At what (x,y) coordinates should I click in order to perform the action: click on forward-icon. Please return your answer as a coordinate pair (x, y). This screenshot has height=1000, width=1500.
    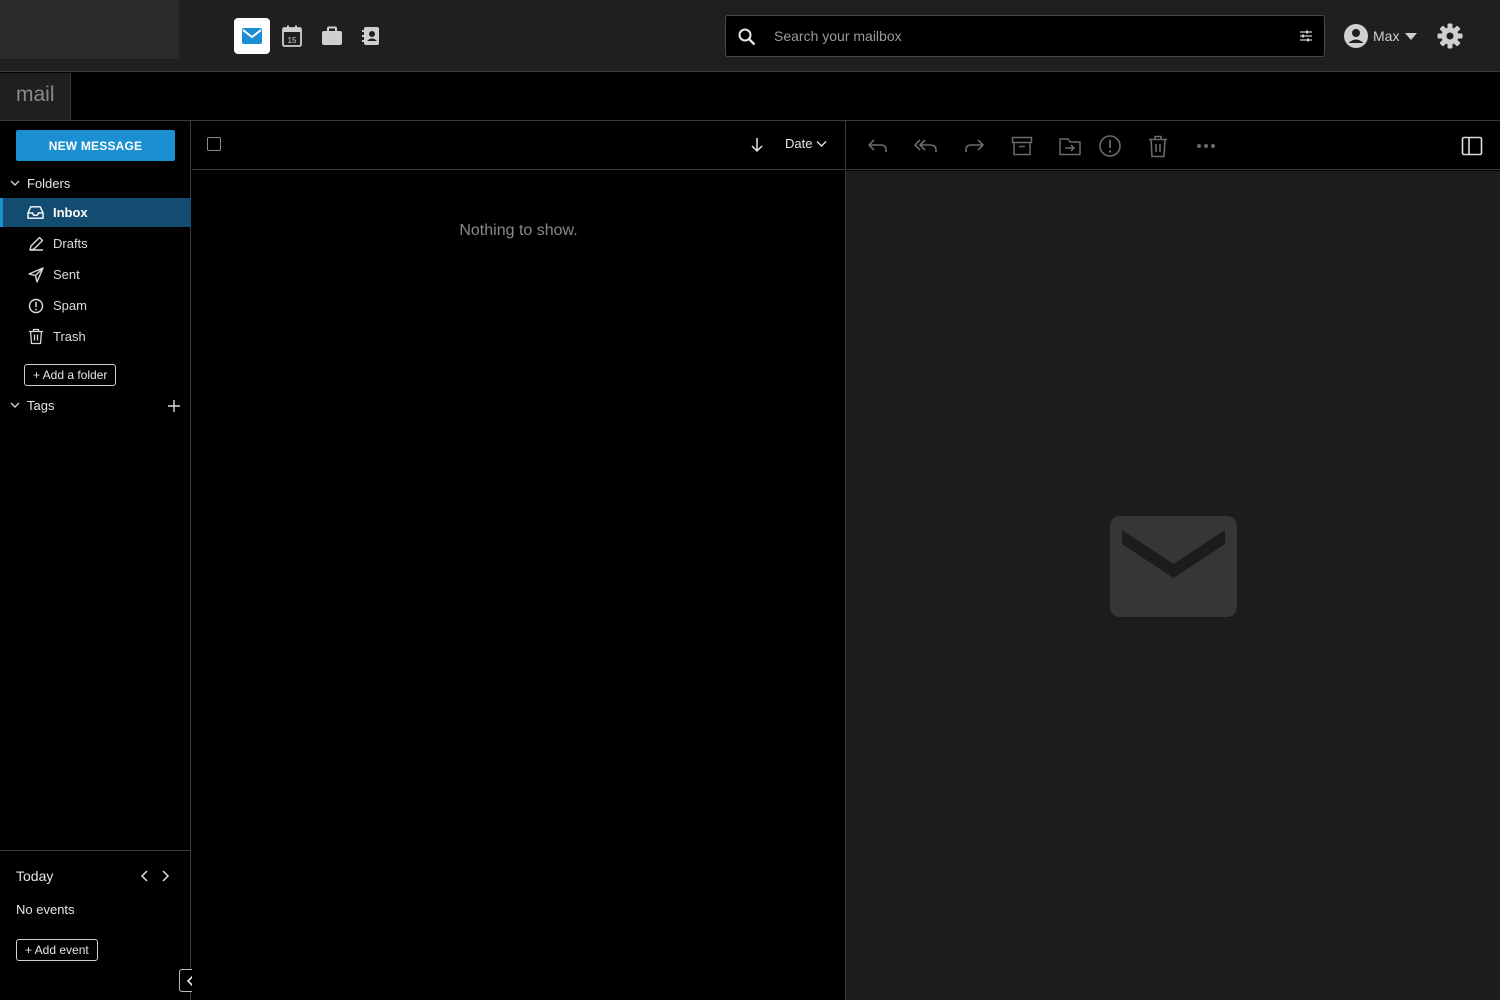
    Looking at the image, I should click on (974, 145).